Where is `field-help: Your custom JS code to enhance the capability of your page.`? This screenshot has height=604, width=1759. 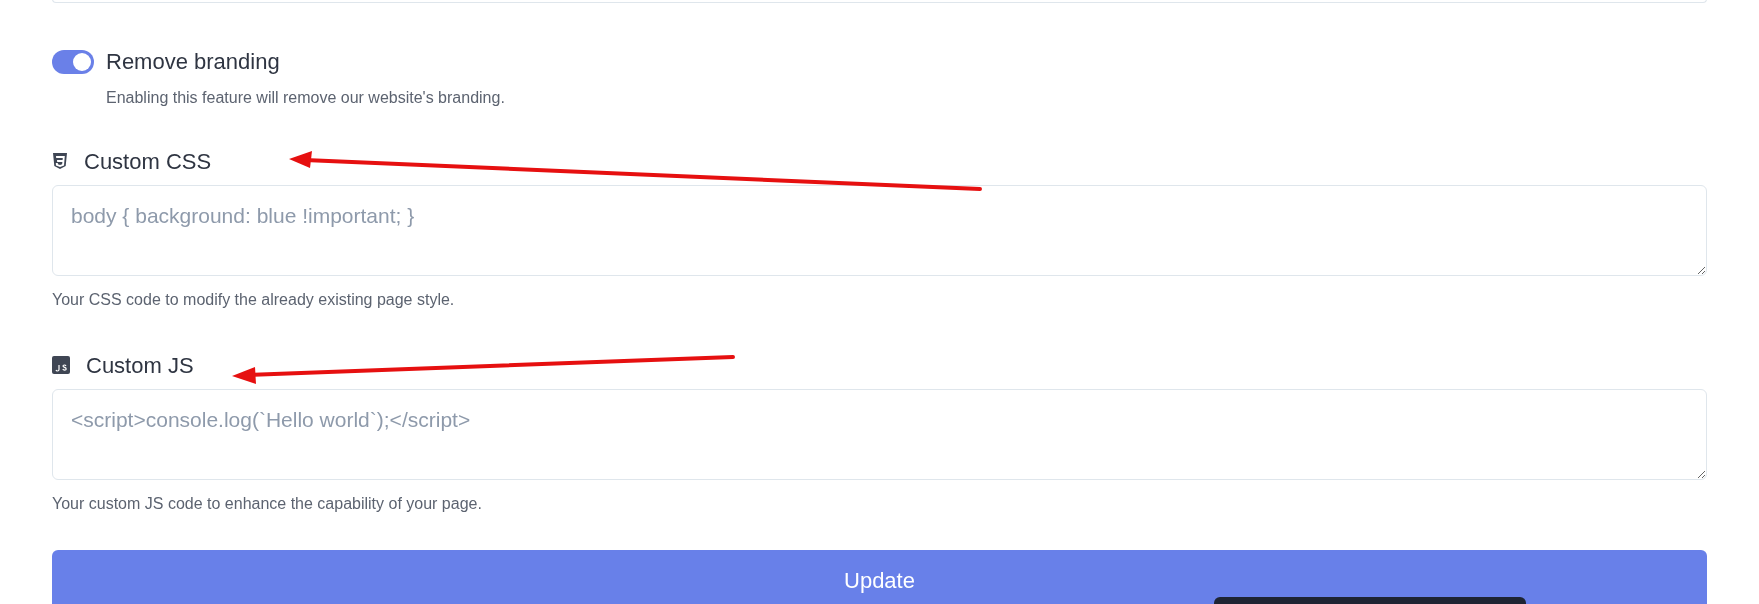 field-help: Your custom JS code to enhance the capability of your page. is located at coordinates (267, 504).